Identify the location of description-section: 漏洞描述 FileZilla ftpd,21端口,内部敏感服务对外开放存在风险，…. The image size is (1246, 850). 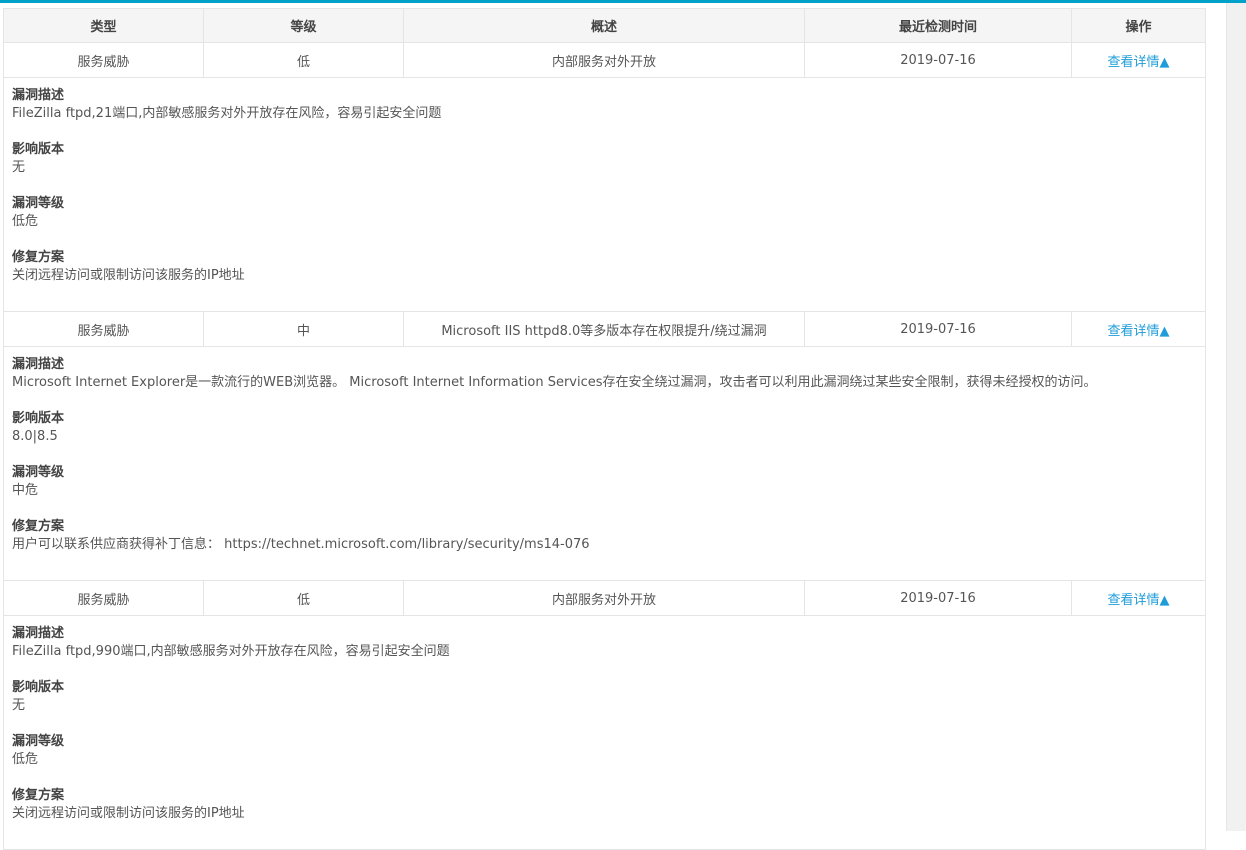
(604, 105).